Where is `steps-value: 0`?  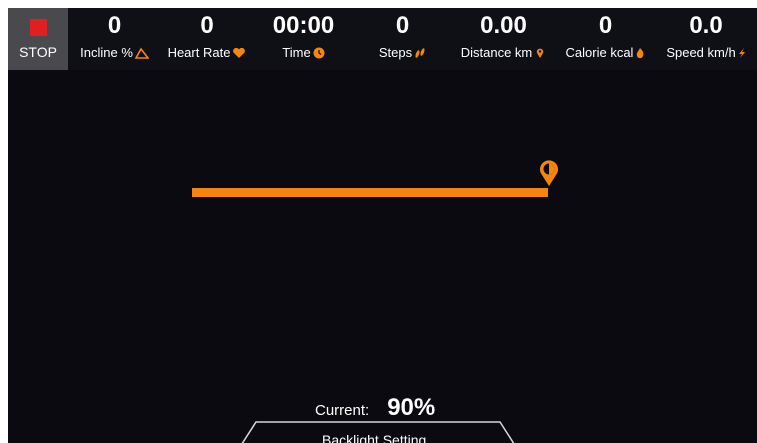
steps-value: 0 is located at coordinates (402, 25).